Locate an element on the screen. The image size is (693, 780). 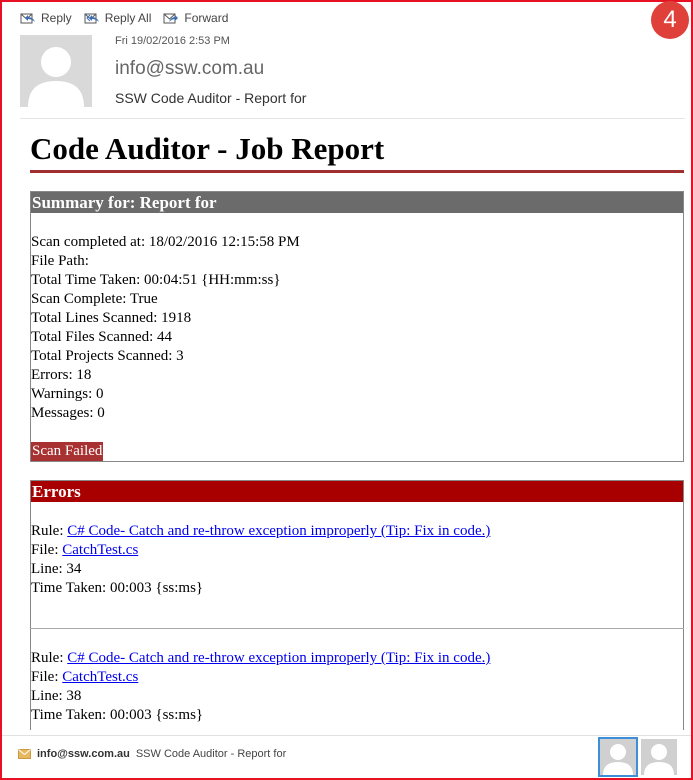
step-badge: 4 is located at coordinates (670, 20).